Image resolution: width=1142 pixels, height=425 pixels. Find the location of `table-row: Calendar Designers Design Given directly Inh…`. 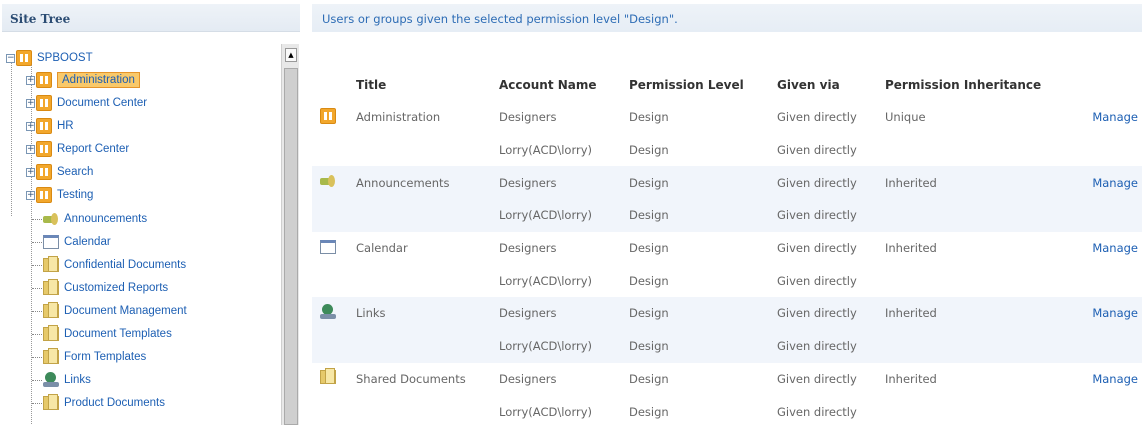

table-row: Calendar Designers Design Given directly Inh… is located at coordinates (727, 248).